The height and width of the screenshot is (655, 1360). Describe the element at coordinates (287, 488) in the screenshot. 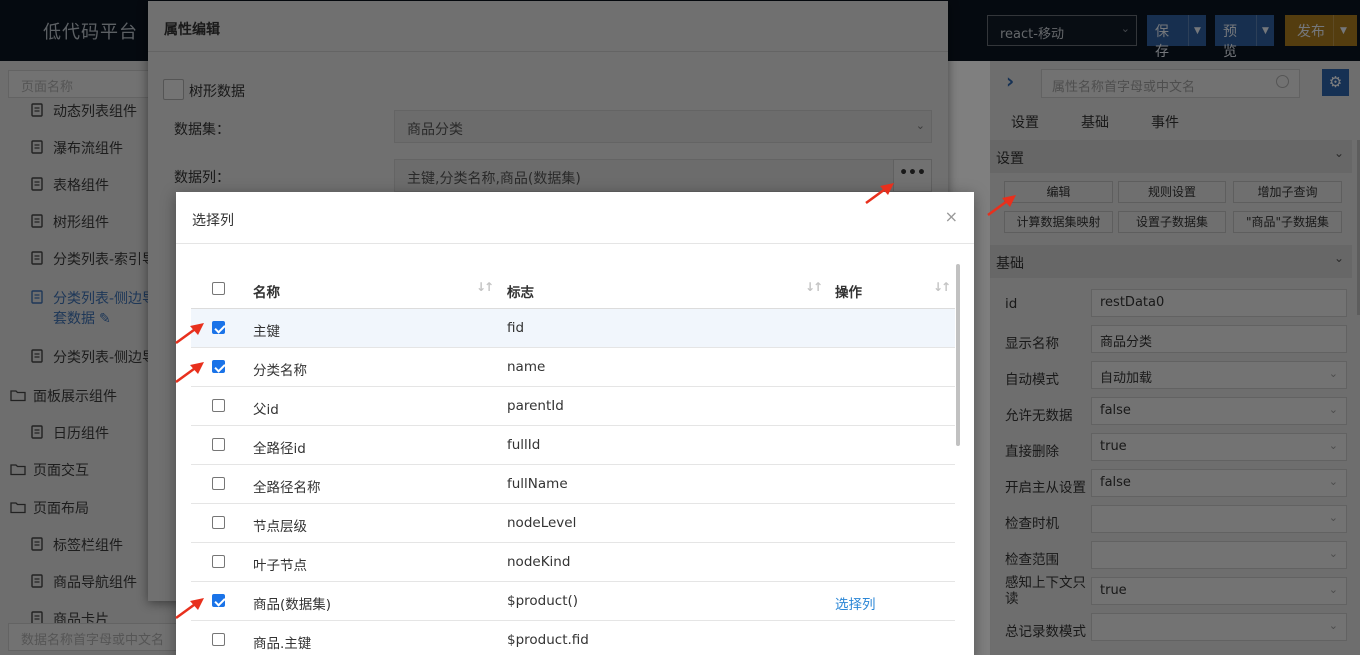

I see `column-name: 全路径名称` at that location.